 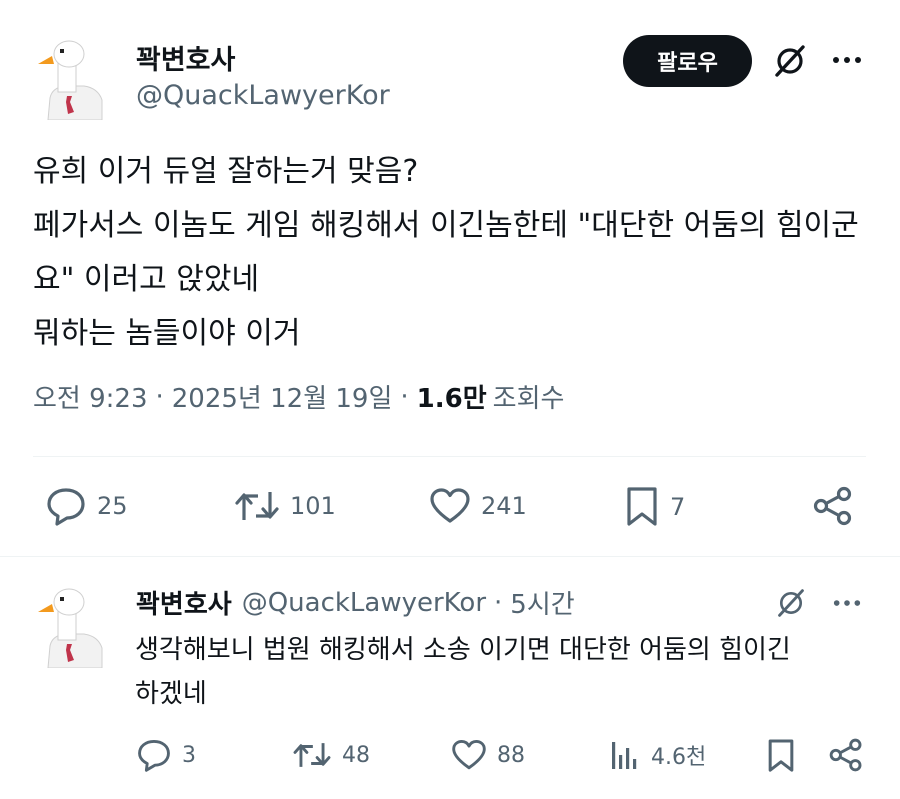 What do you see at coordinates (679, 757) in the screenshot?
I see `reply-views-count: 4.6천` at bounding box center [679, 757].